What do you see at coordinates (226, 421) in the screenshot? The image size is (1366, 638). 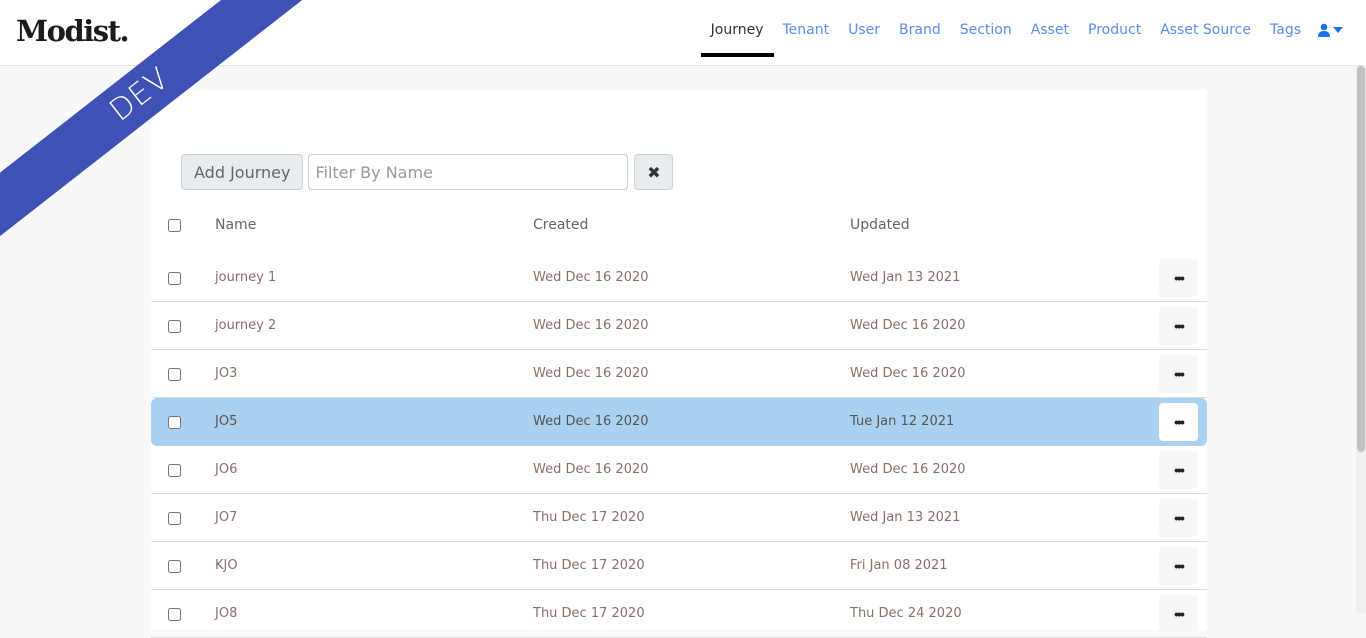 I see `row-name: JO5` at bounding box center [226, 421].